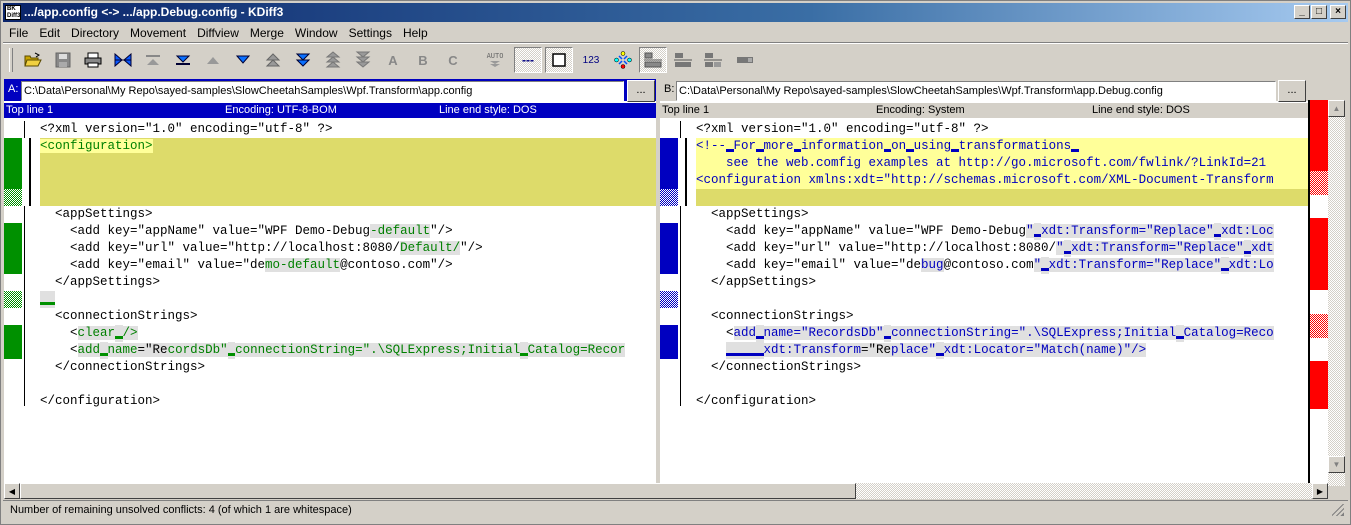  I want to click on select-a-button: A, so click(393, 60).